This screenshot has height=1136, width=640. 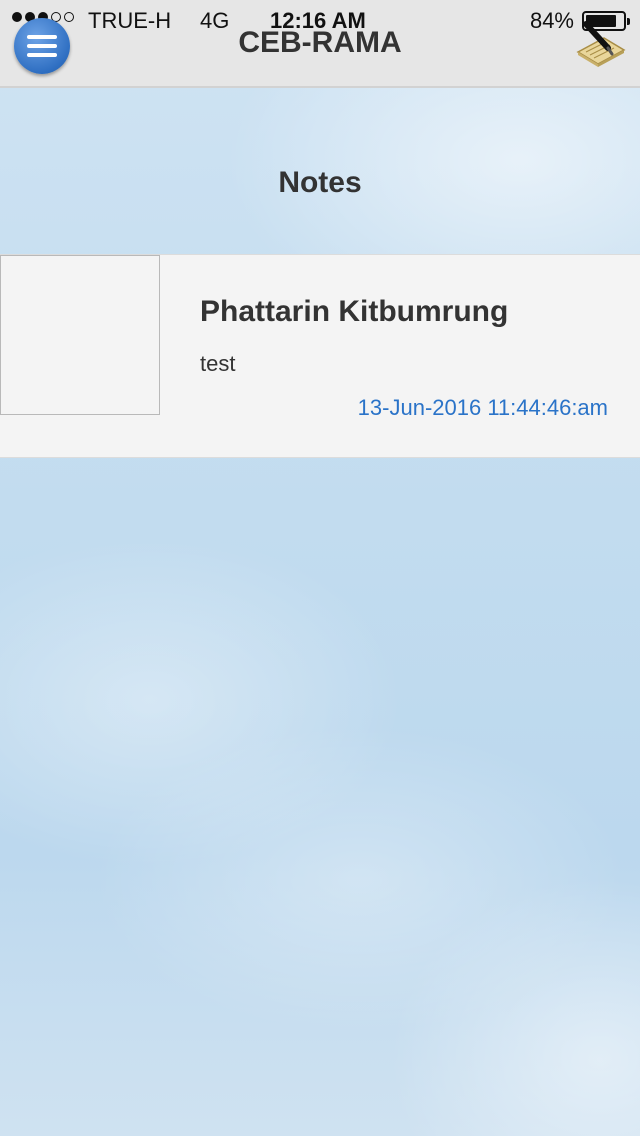 What do you see at coordinates (320, 182) in the screenshot?
I see `section-title: Notes` at bounding box center [320, 182].